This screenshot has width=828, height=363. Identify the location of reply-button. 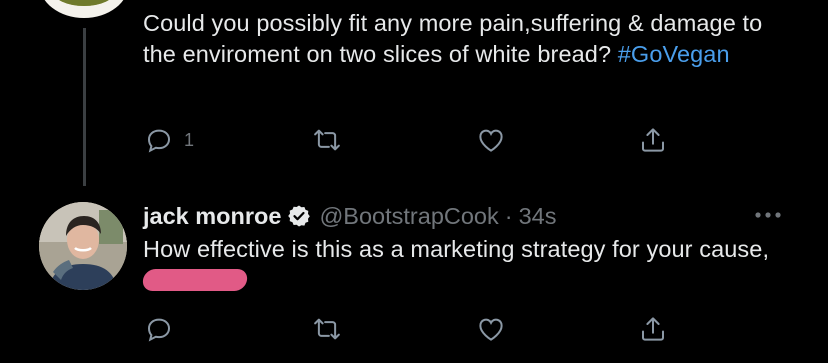
(159, 329).